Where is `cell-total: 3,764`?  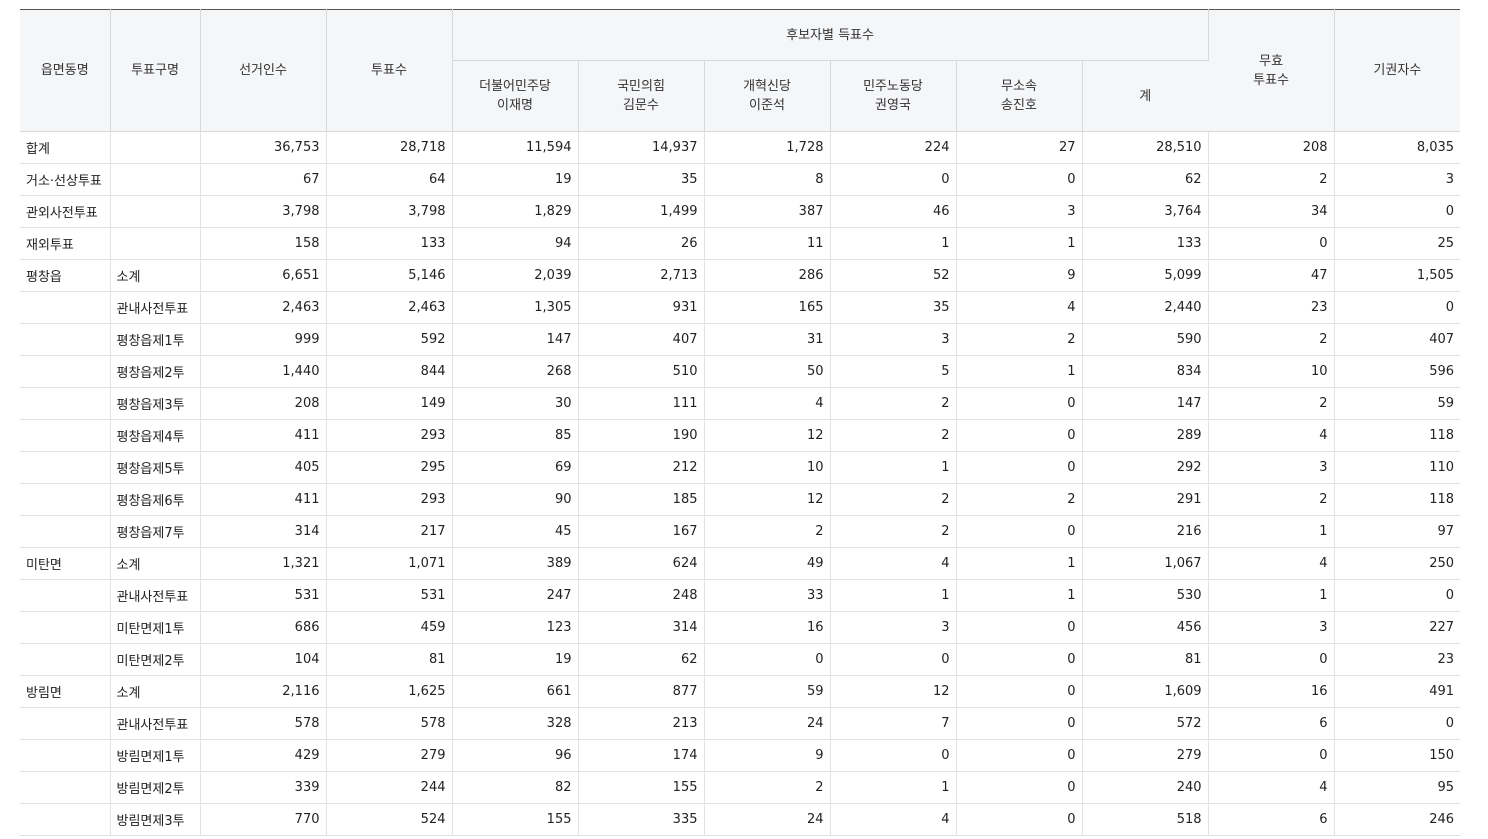
cell-total: 3,764 is located at coordinates (1145, 211).